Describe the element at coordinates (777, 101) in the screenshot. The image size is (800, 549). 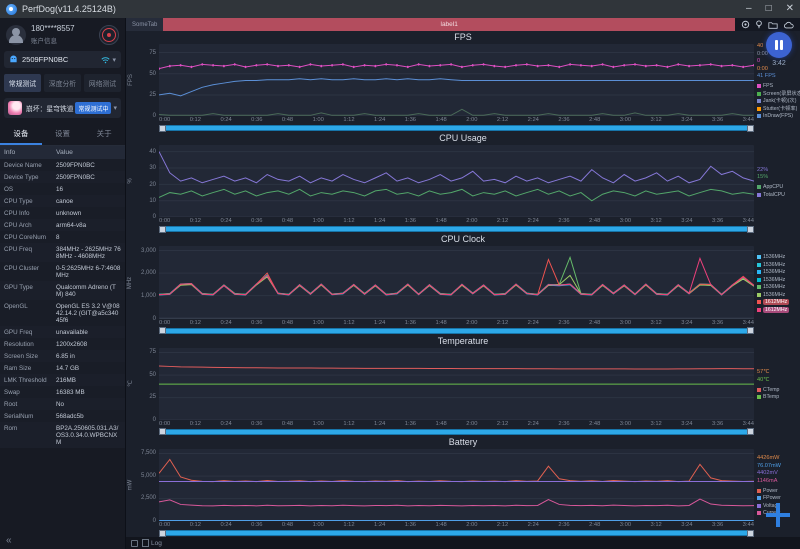
I see `legend-item: Jank(卡顿)(次)` at that location.